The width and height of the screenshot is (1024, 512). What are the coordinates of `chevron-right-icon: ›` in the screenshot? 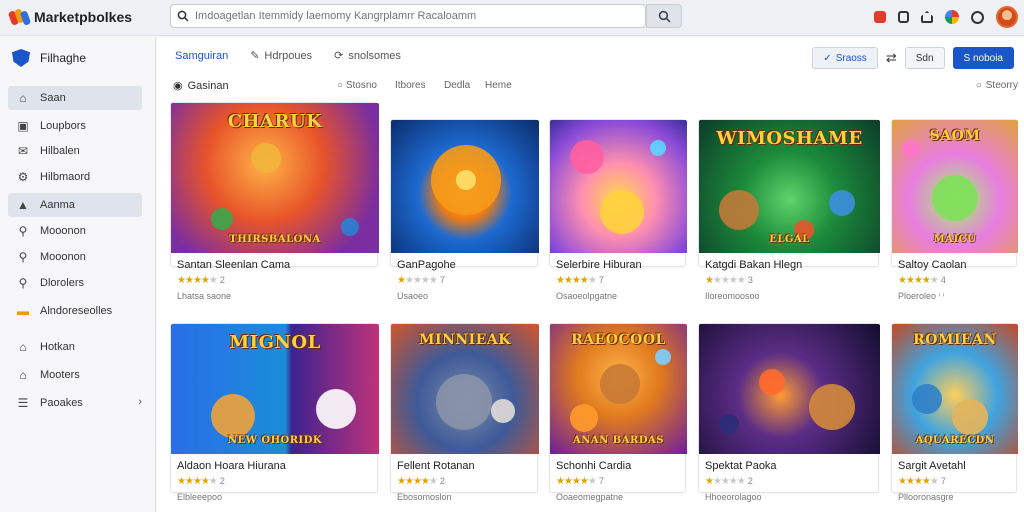 It's located at (140, 402).